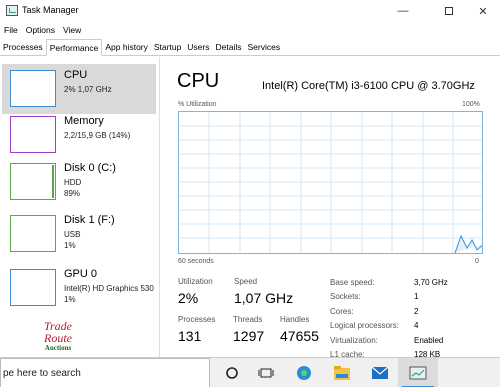  I want to click on utilization-value: 2%, so click(188, 298).